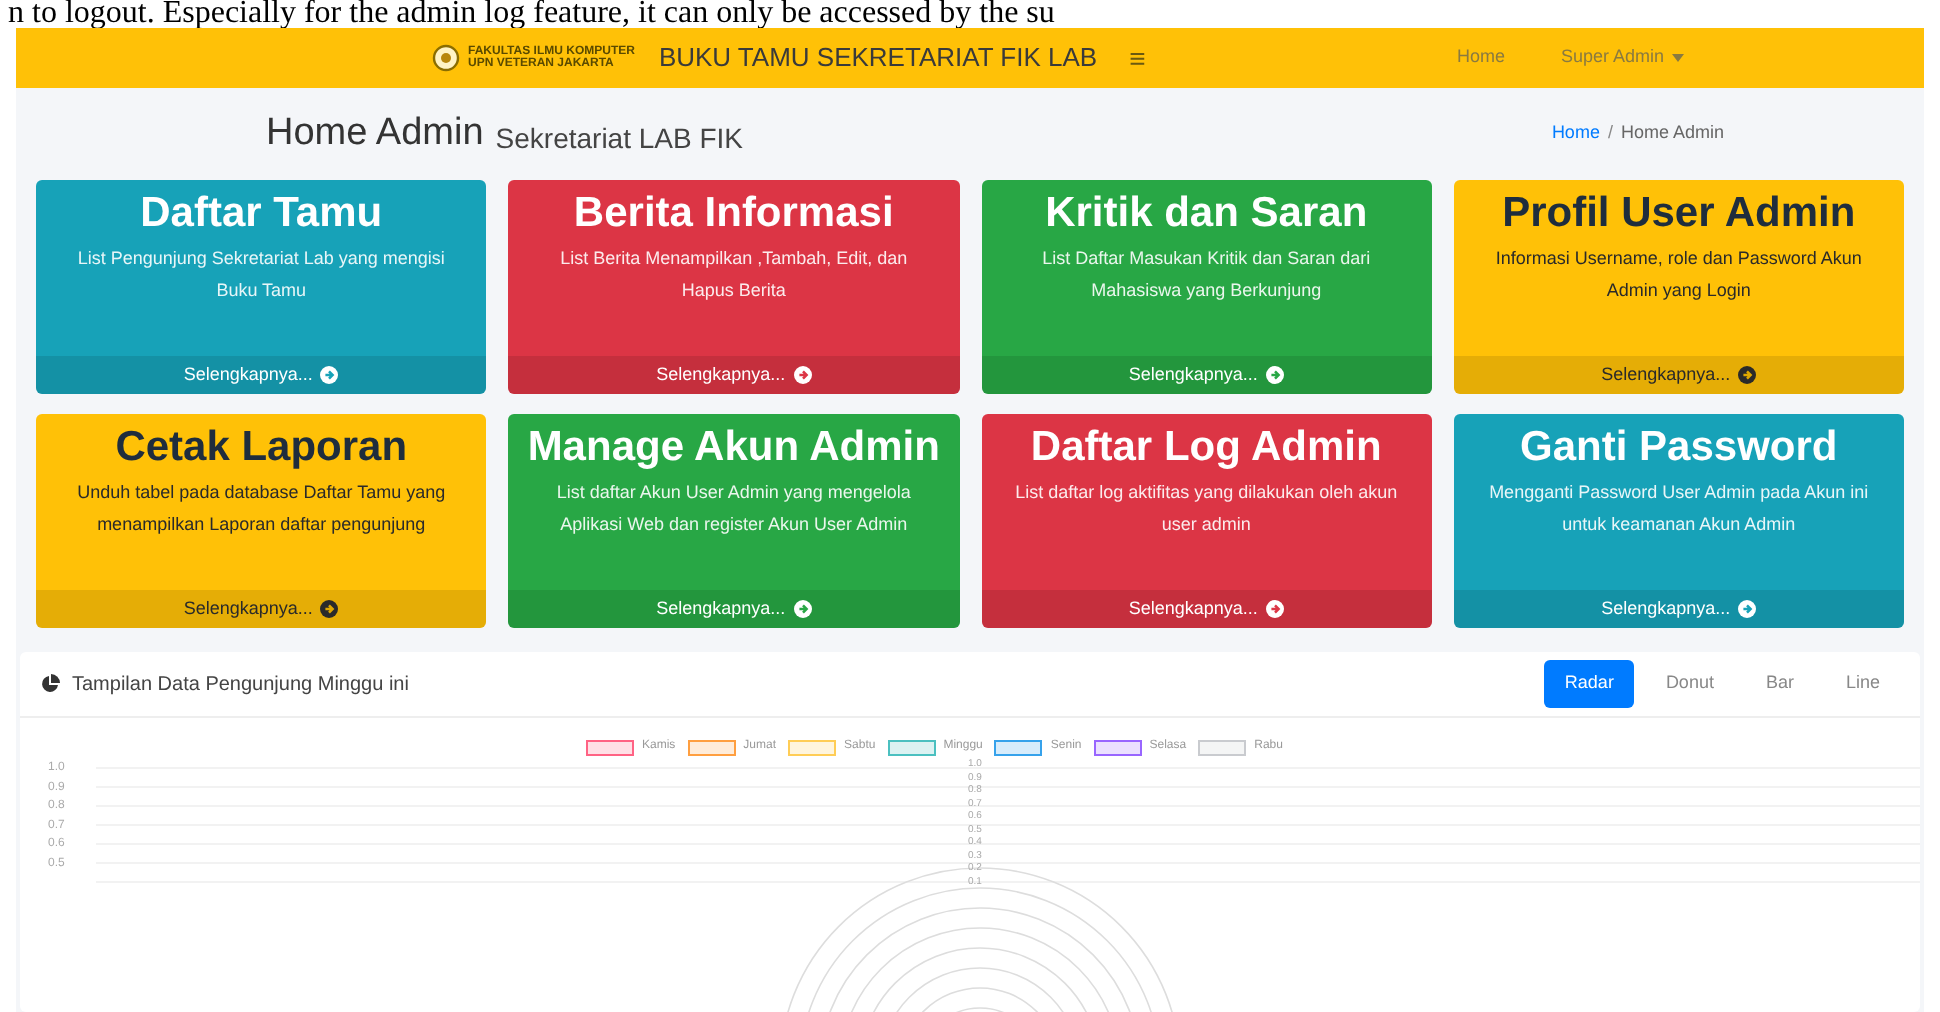 This screenshot has height=1012, width=1940. What do you see at coordinates (1575, 134) in the screenshot?
I see `breadcrumb-link: Home` at bounding box center [1575, 134].